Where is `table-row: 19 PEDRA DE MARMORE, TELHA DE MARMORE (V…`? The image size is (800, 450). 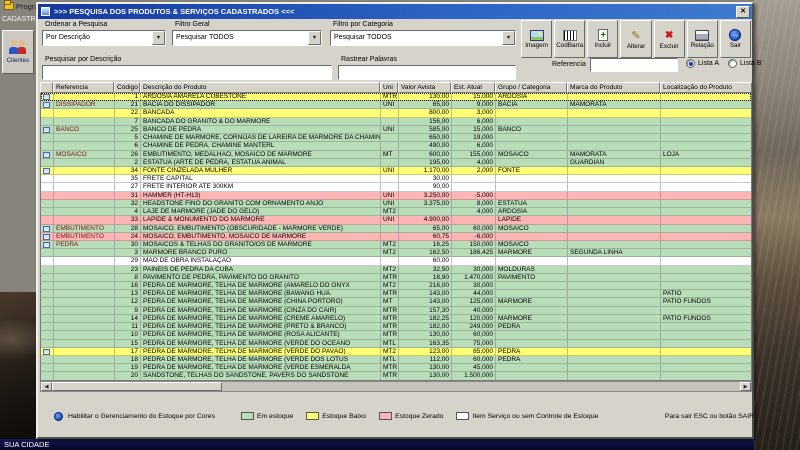 table-row: 19 PEDRA DE MARMORE, TELHA DE MARMORE (V… is located at coordinates (396, 368).